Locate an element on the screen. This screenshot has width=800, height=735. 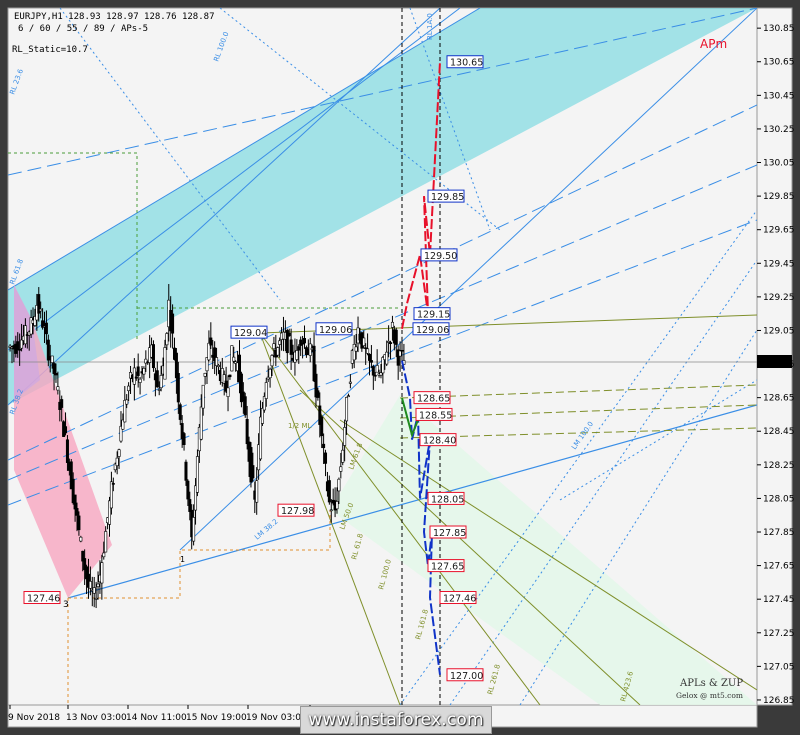
y-tick-label: 126.85 is located at coordinates (779, 701).